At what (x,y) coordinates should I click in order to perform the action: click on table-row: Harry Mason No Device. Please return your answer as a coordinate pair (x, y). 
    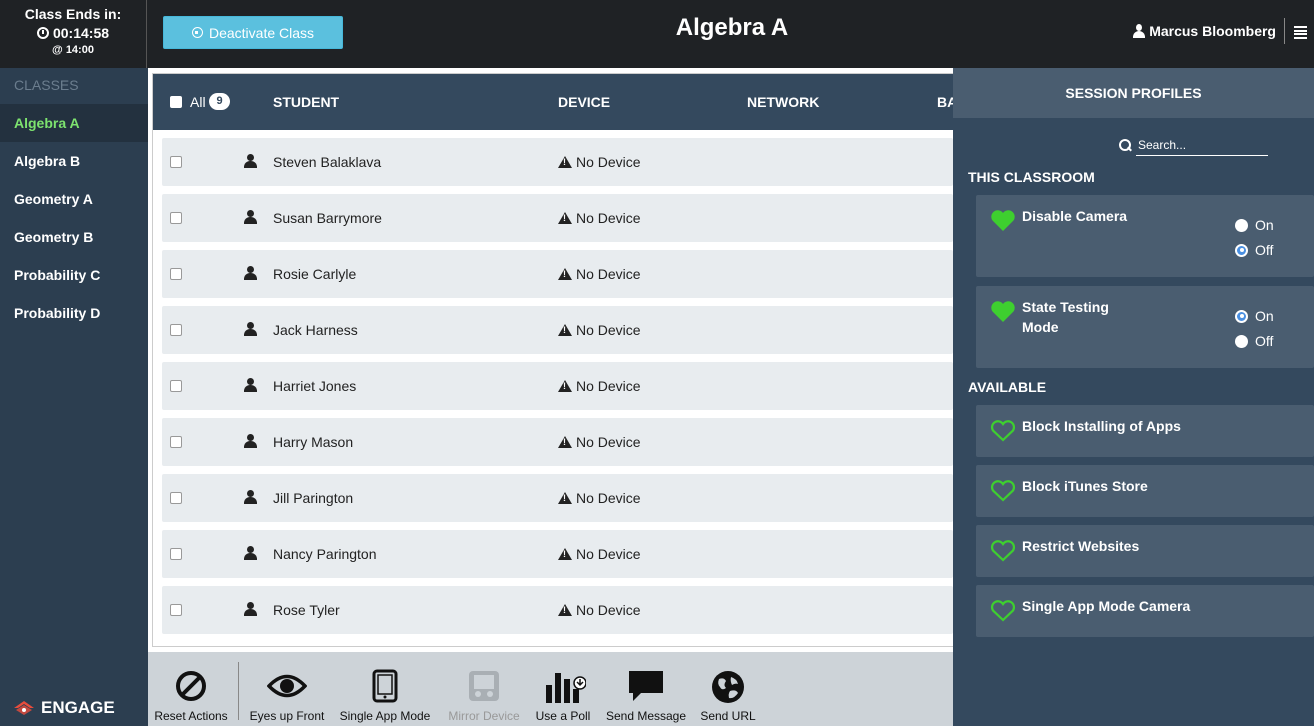
    Looking at the image, I should click on (557, 442).